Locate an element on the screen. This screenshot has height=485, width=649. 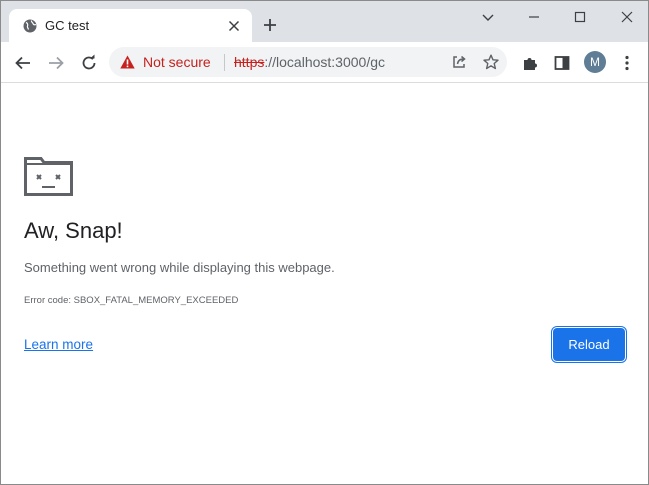
learn-more-link: Learn more is located at coordinates (58, 344).